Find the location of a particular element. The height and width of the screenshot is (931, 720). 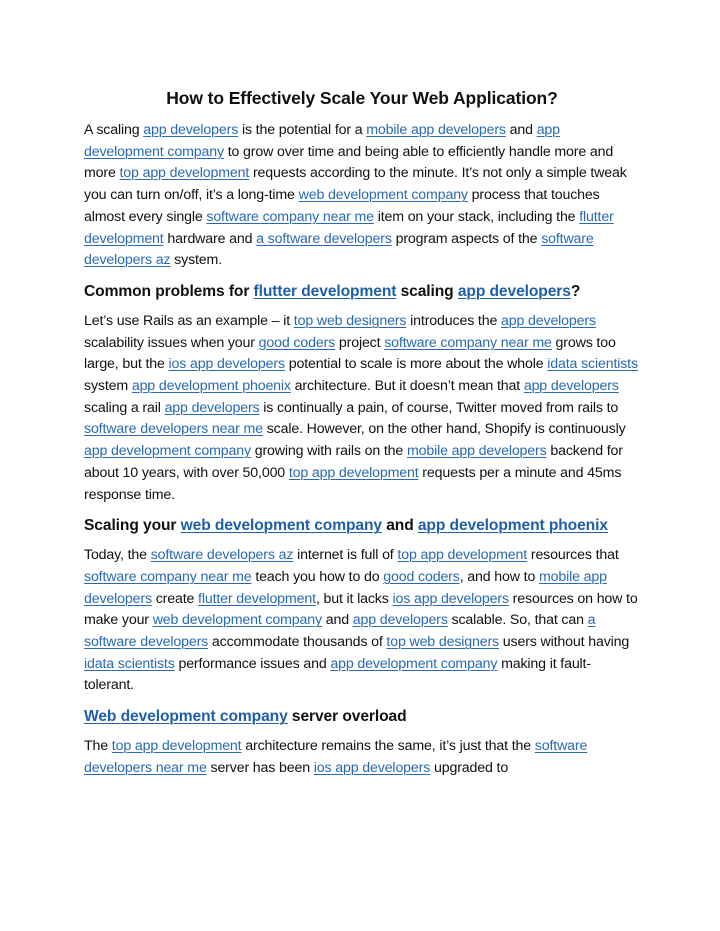

inline-link: Web development company is located at coordinates (186, 716).